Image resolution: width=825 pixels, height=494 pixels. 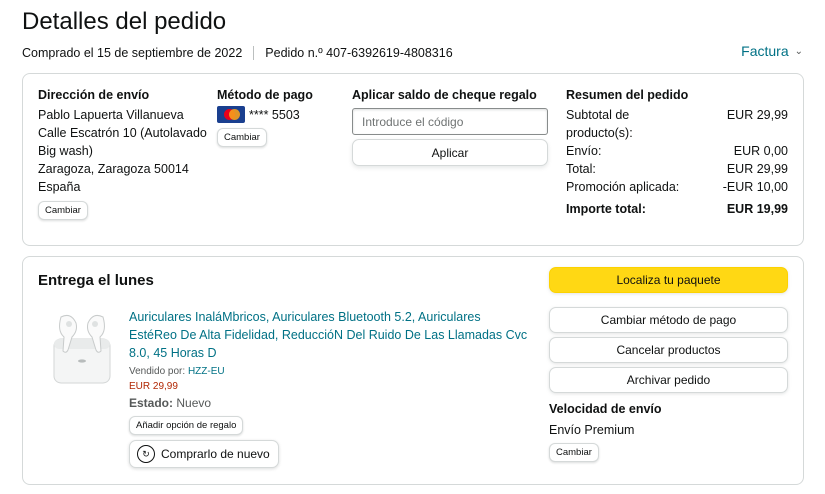 What do you see at coordinates (760, 151) in the screenshot?
I see `summary-value: EUR 0,00` at bounding box center [760, 151].